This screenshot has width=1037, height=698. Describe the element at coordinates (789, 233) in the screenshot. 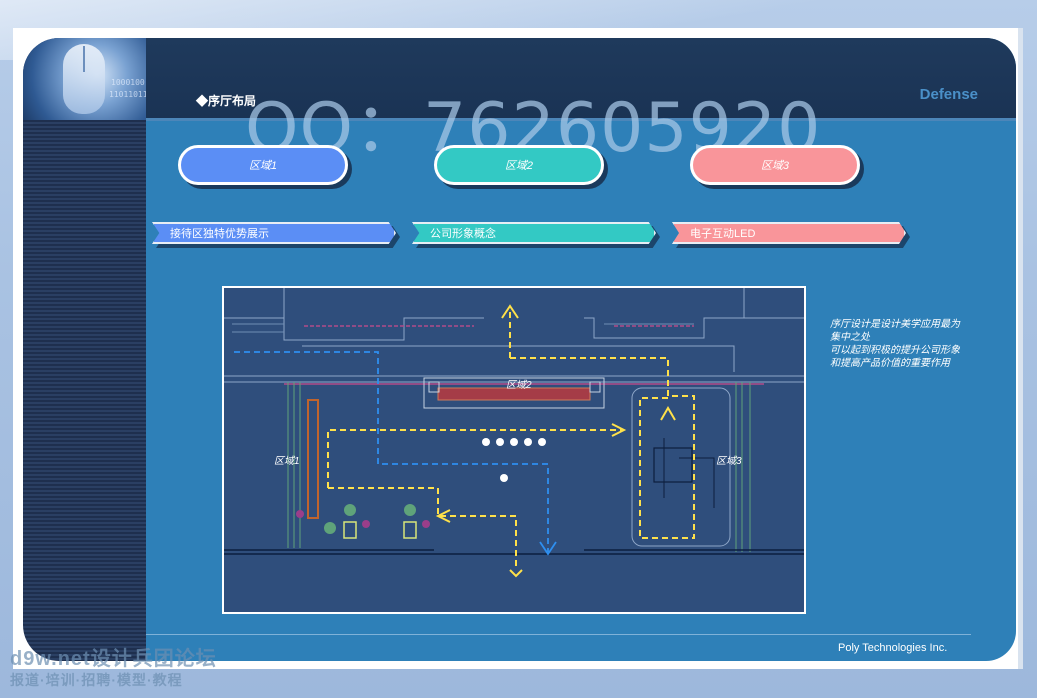

I see `tag-electronic-led: 电子互动LED` at that location.